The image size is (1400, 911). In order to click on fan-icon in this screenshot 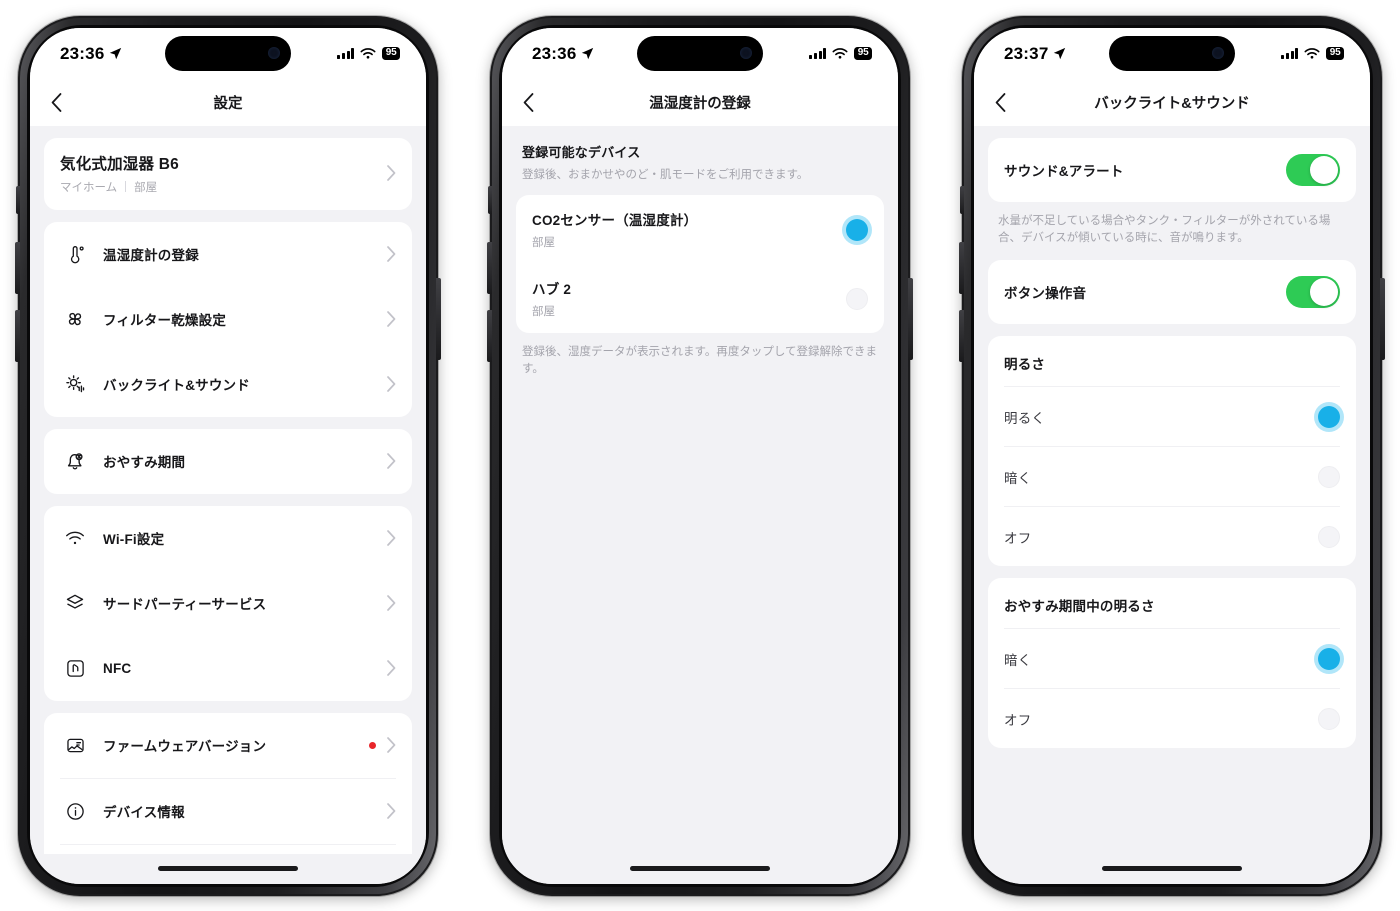, I will do `click(75, 319)`.